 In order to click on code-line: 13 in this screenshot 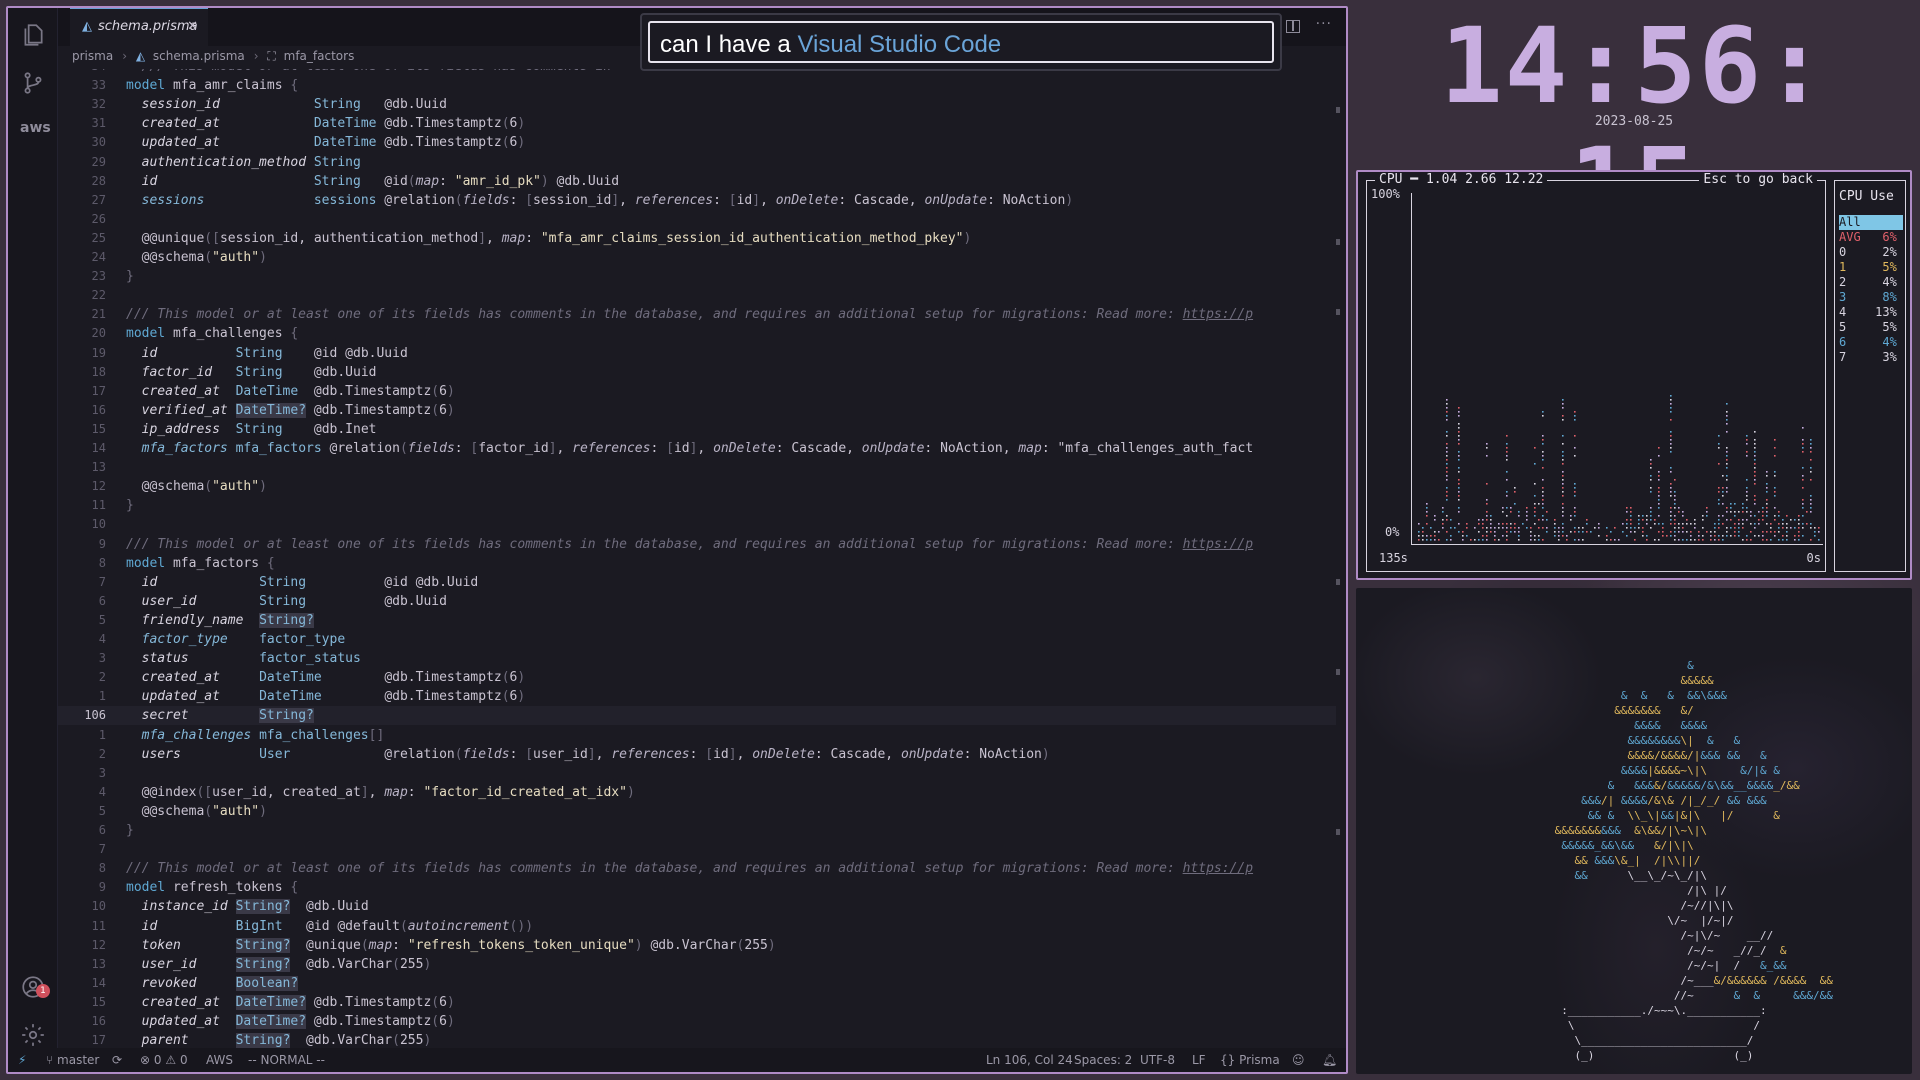, I will do `click(697, 467)`.